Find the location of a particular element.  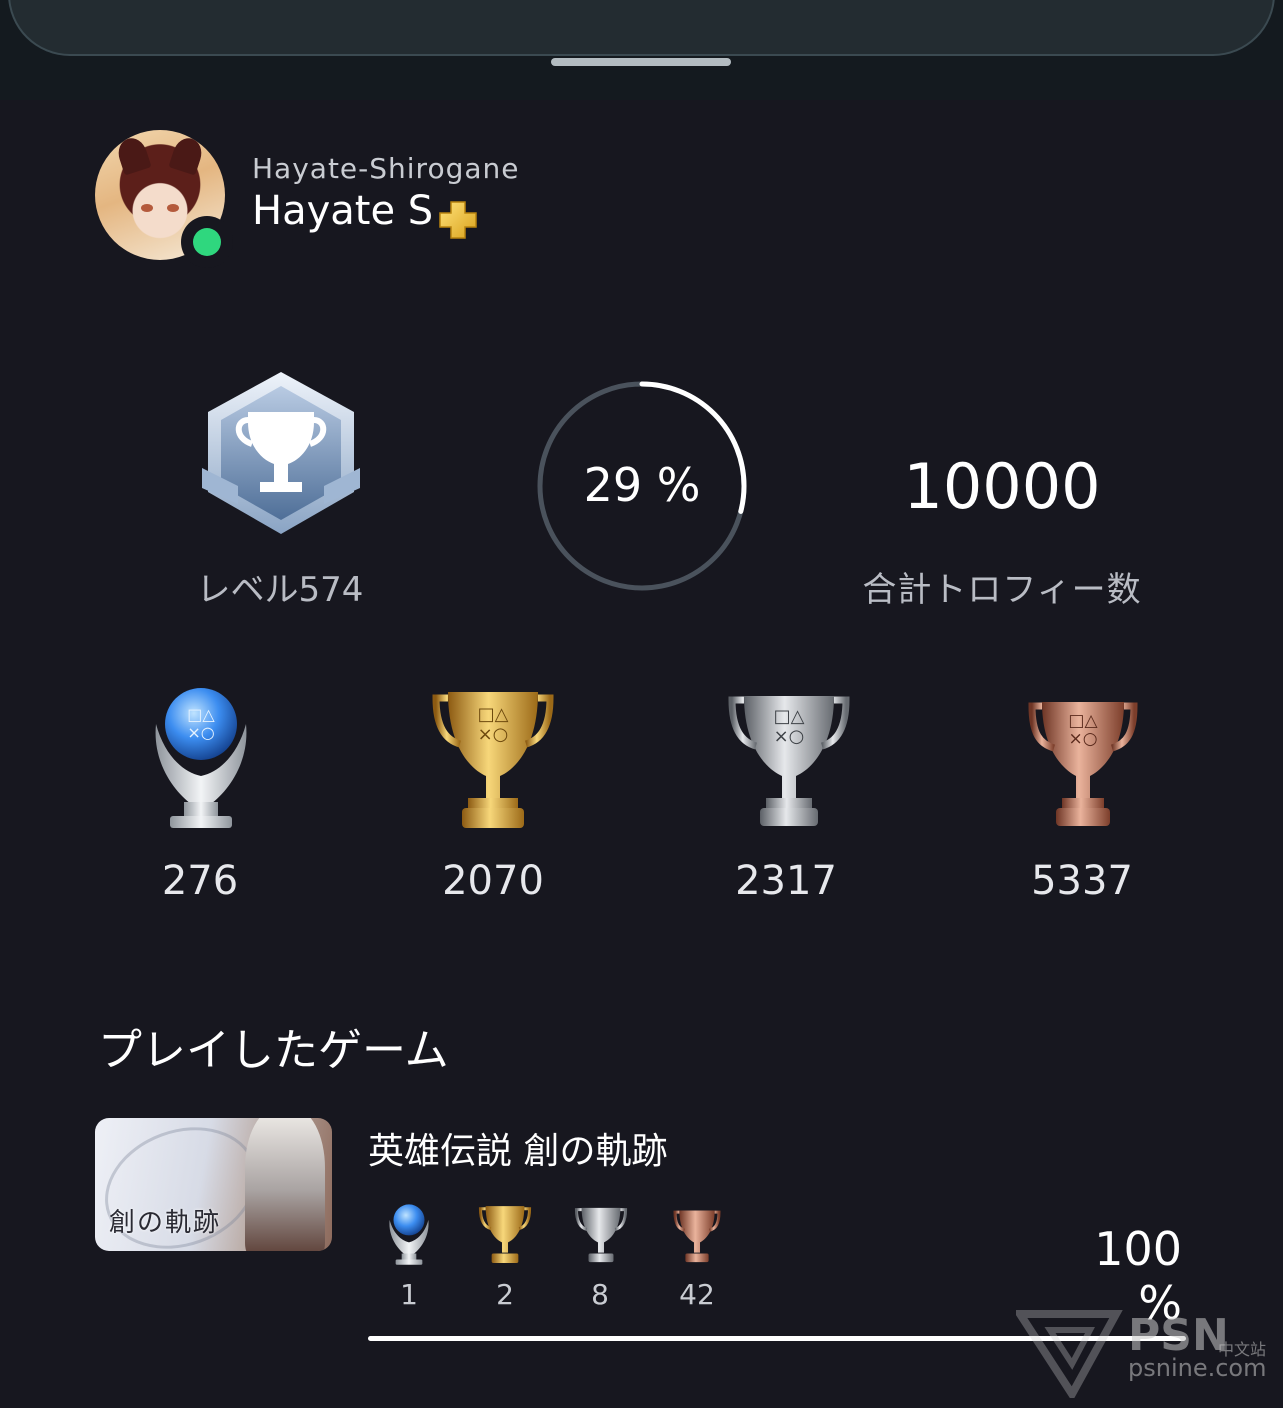

silver-trophy-icon: □△ ×○ is located at coordinates (789, 761).